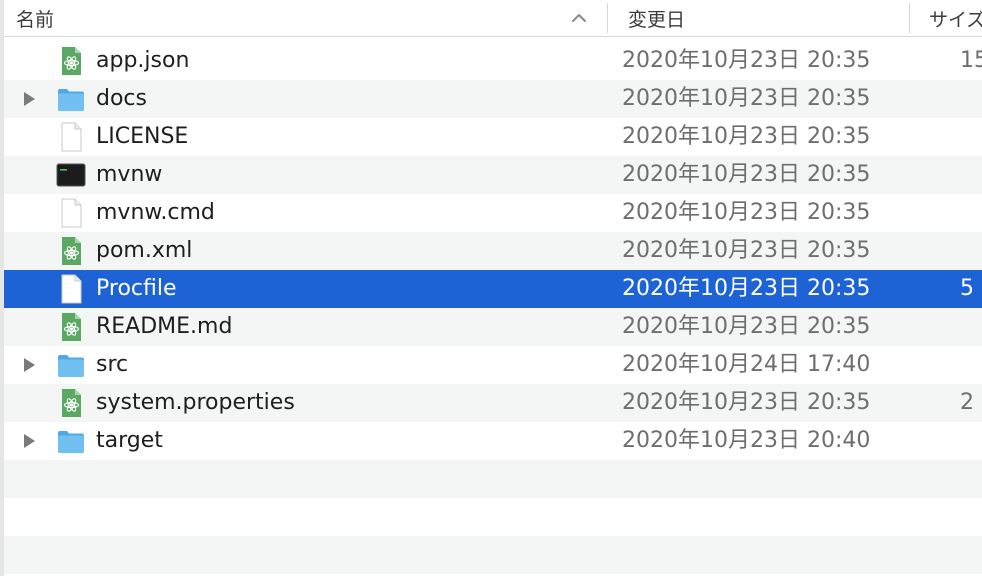 The width and height of the screenshot is (982, 576). I want to click on file-name: app.json, so click(143, 60).